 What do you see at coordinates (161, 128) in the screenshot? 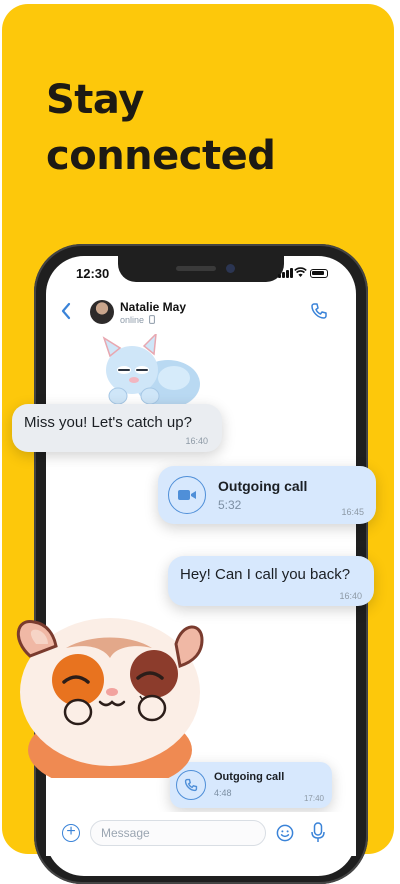
I see `headline: Stay connected` at bounding box center [161, 128].